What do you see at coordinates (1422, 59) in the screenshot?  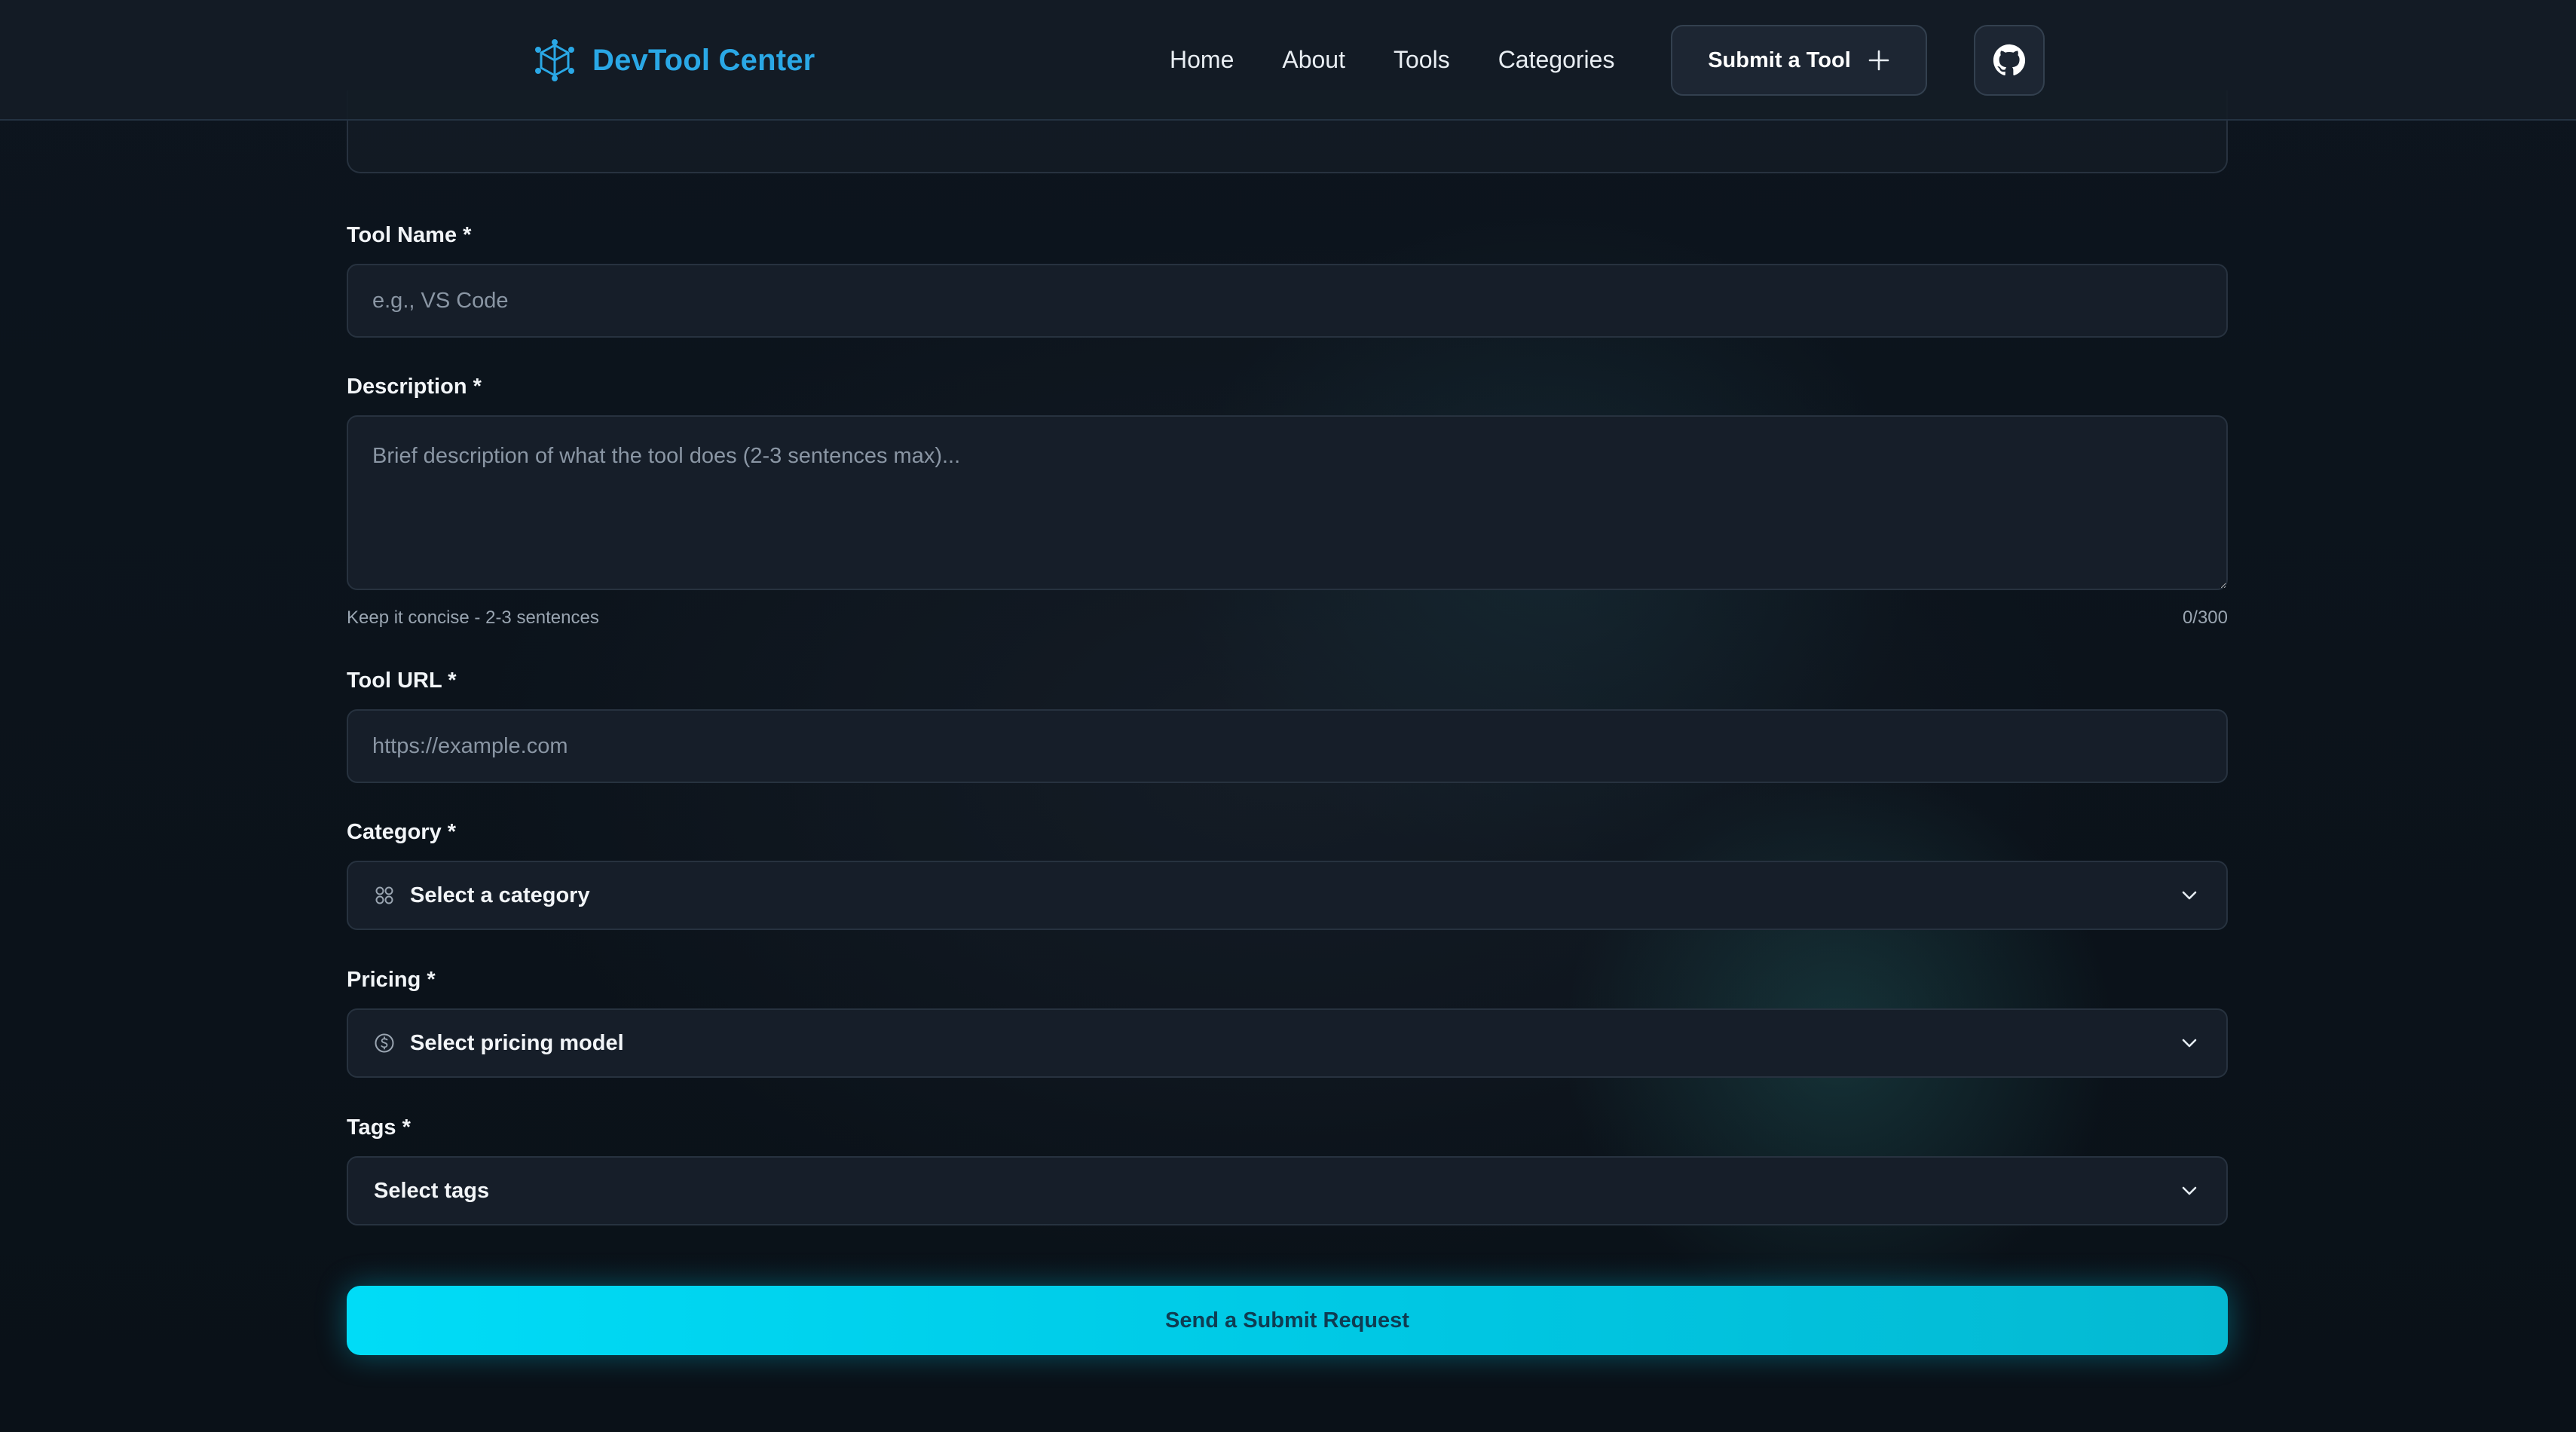 I see `nav-tools: Tools` at bounding box center [1422, 59].